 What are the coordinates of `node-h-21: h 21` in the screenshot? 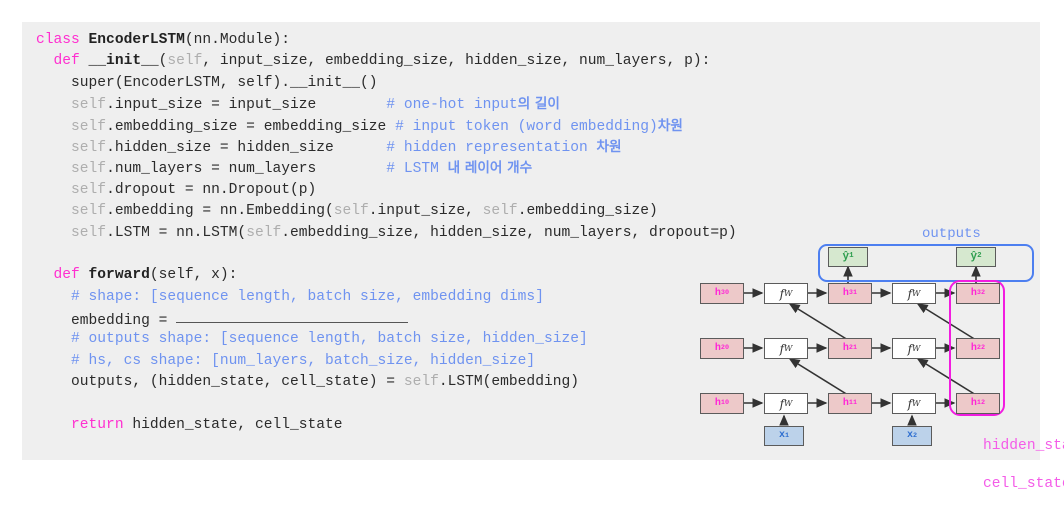 It's located at (850, 348).